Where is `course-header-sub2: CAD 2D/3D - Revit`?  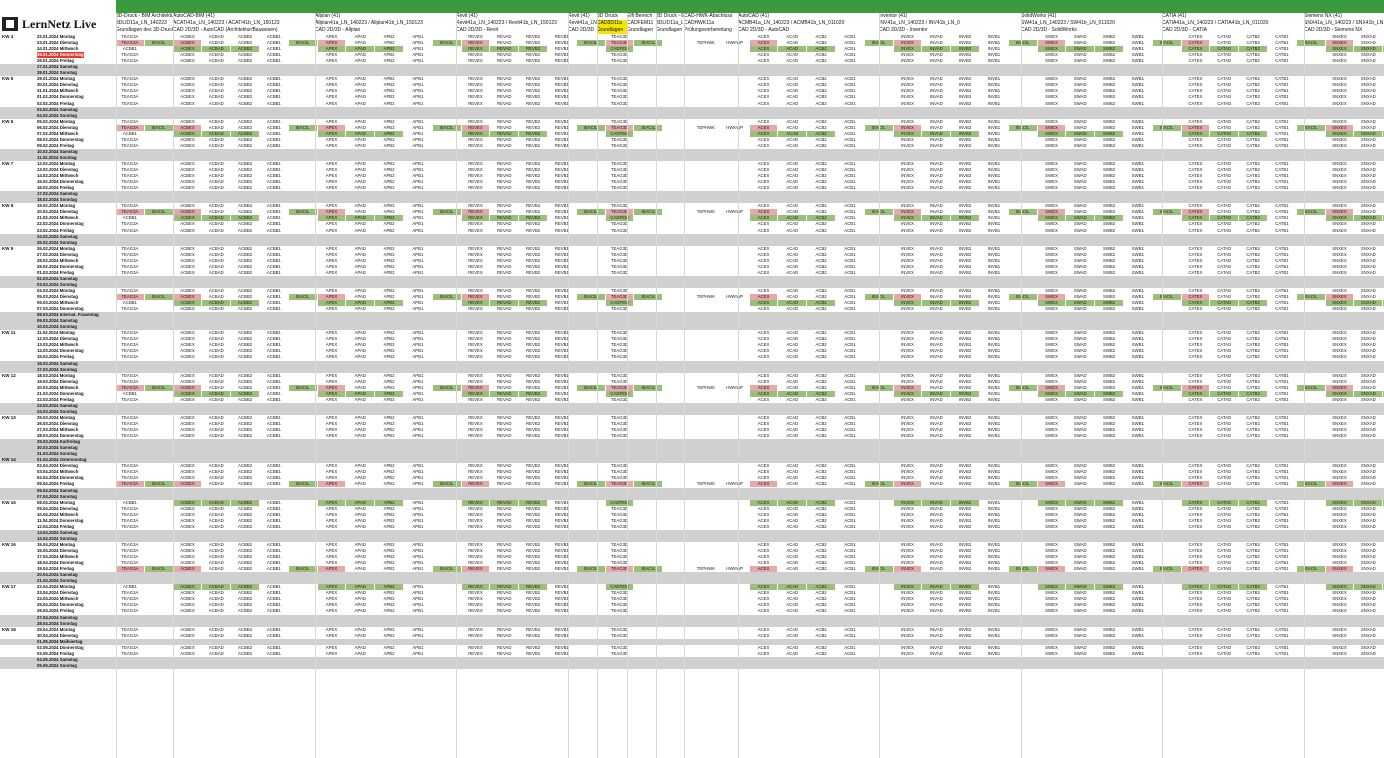
course-header-sub2: CAD 2D/3D - Revit is located at coordinates (477, 30).